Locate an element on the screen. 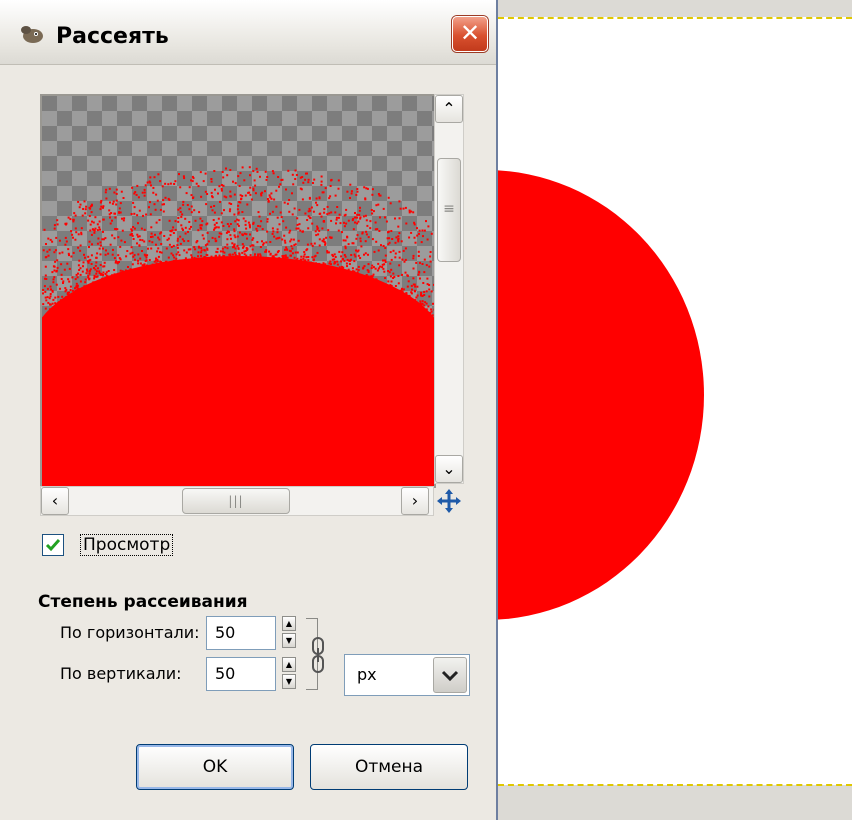  selection-border-bottom is located at coordinates (675, 785).